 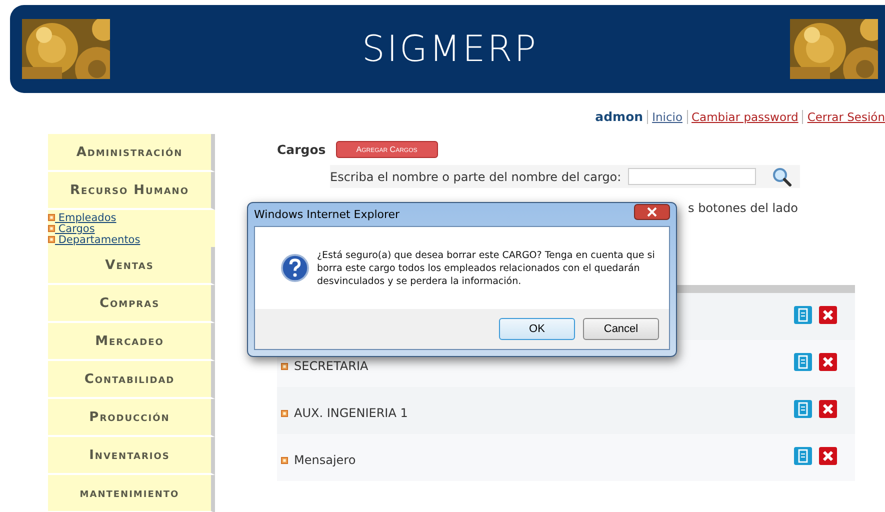 I want to click on add-button: Agregar Cargos, so click(x=387, y=149).